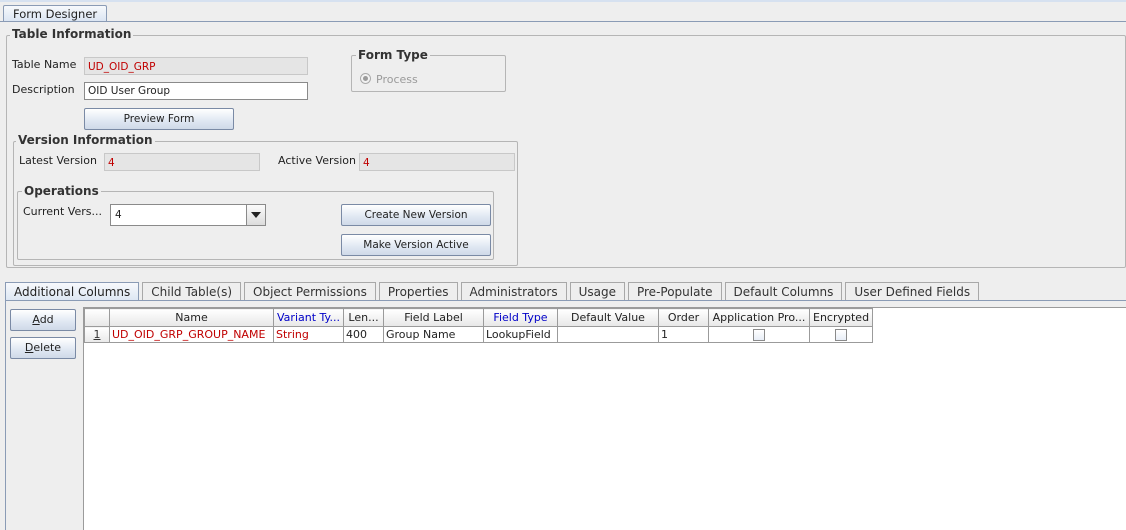 This screenshot has height=530, width=1126. Describe the element at coordinates (437, 162) in the screenshot. I see `active-version-field: 4` at that location.